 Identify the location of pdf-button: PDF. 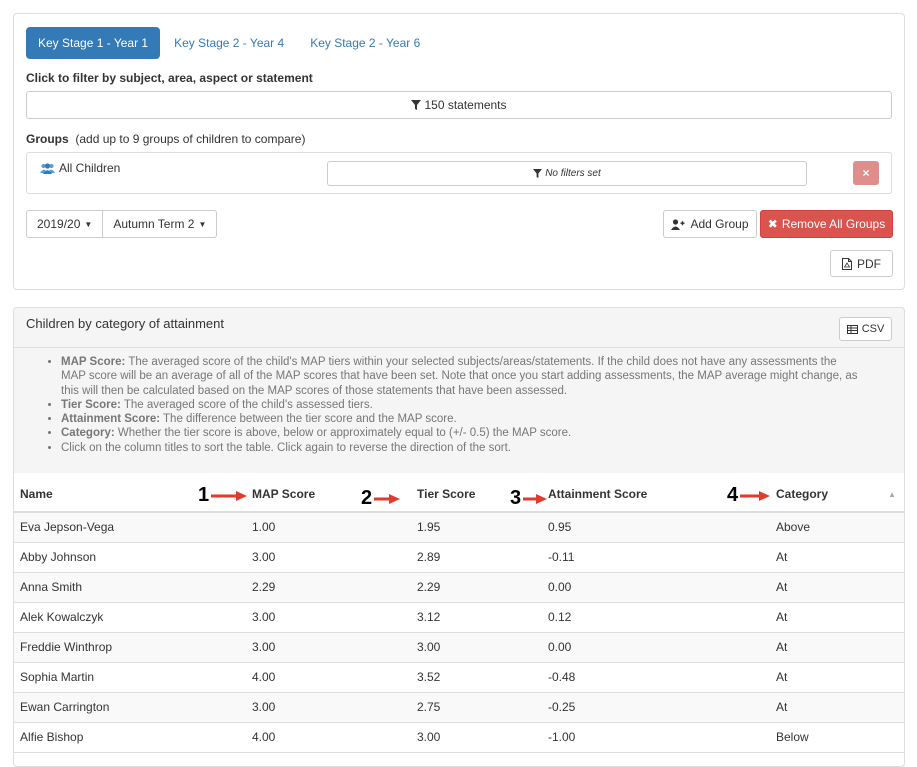
(861, 263).